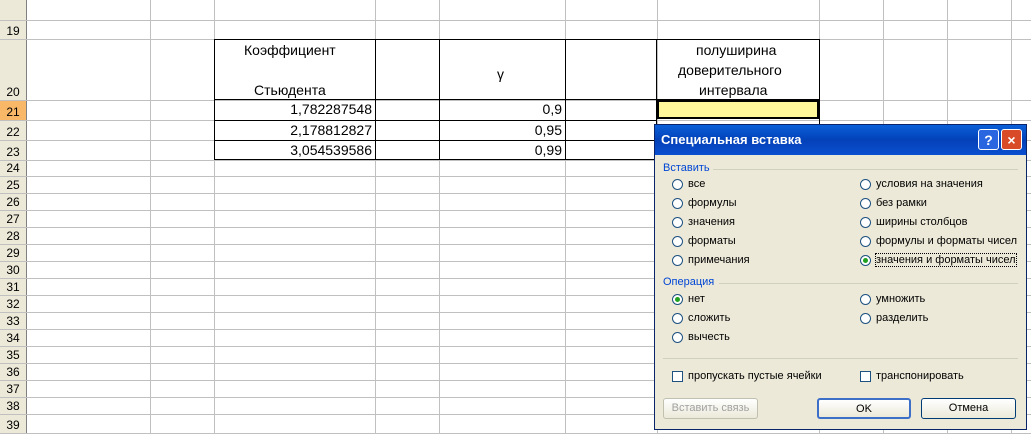  I want to click on paste-option: форматы, so click(704, 241).